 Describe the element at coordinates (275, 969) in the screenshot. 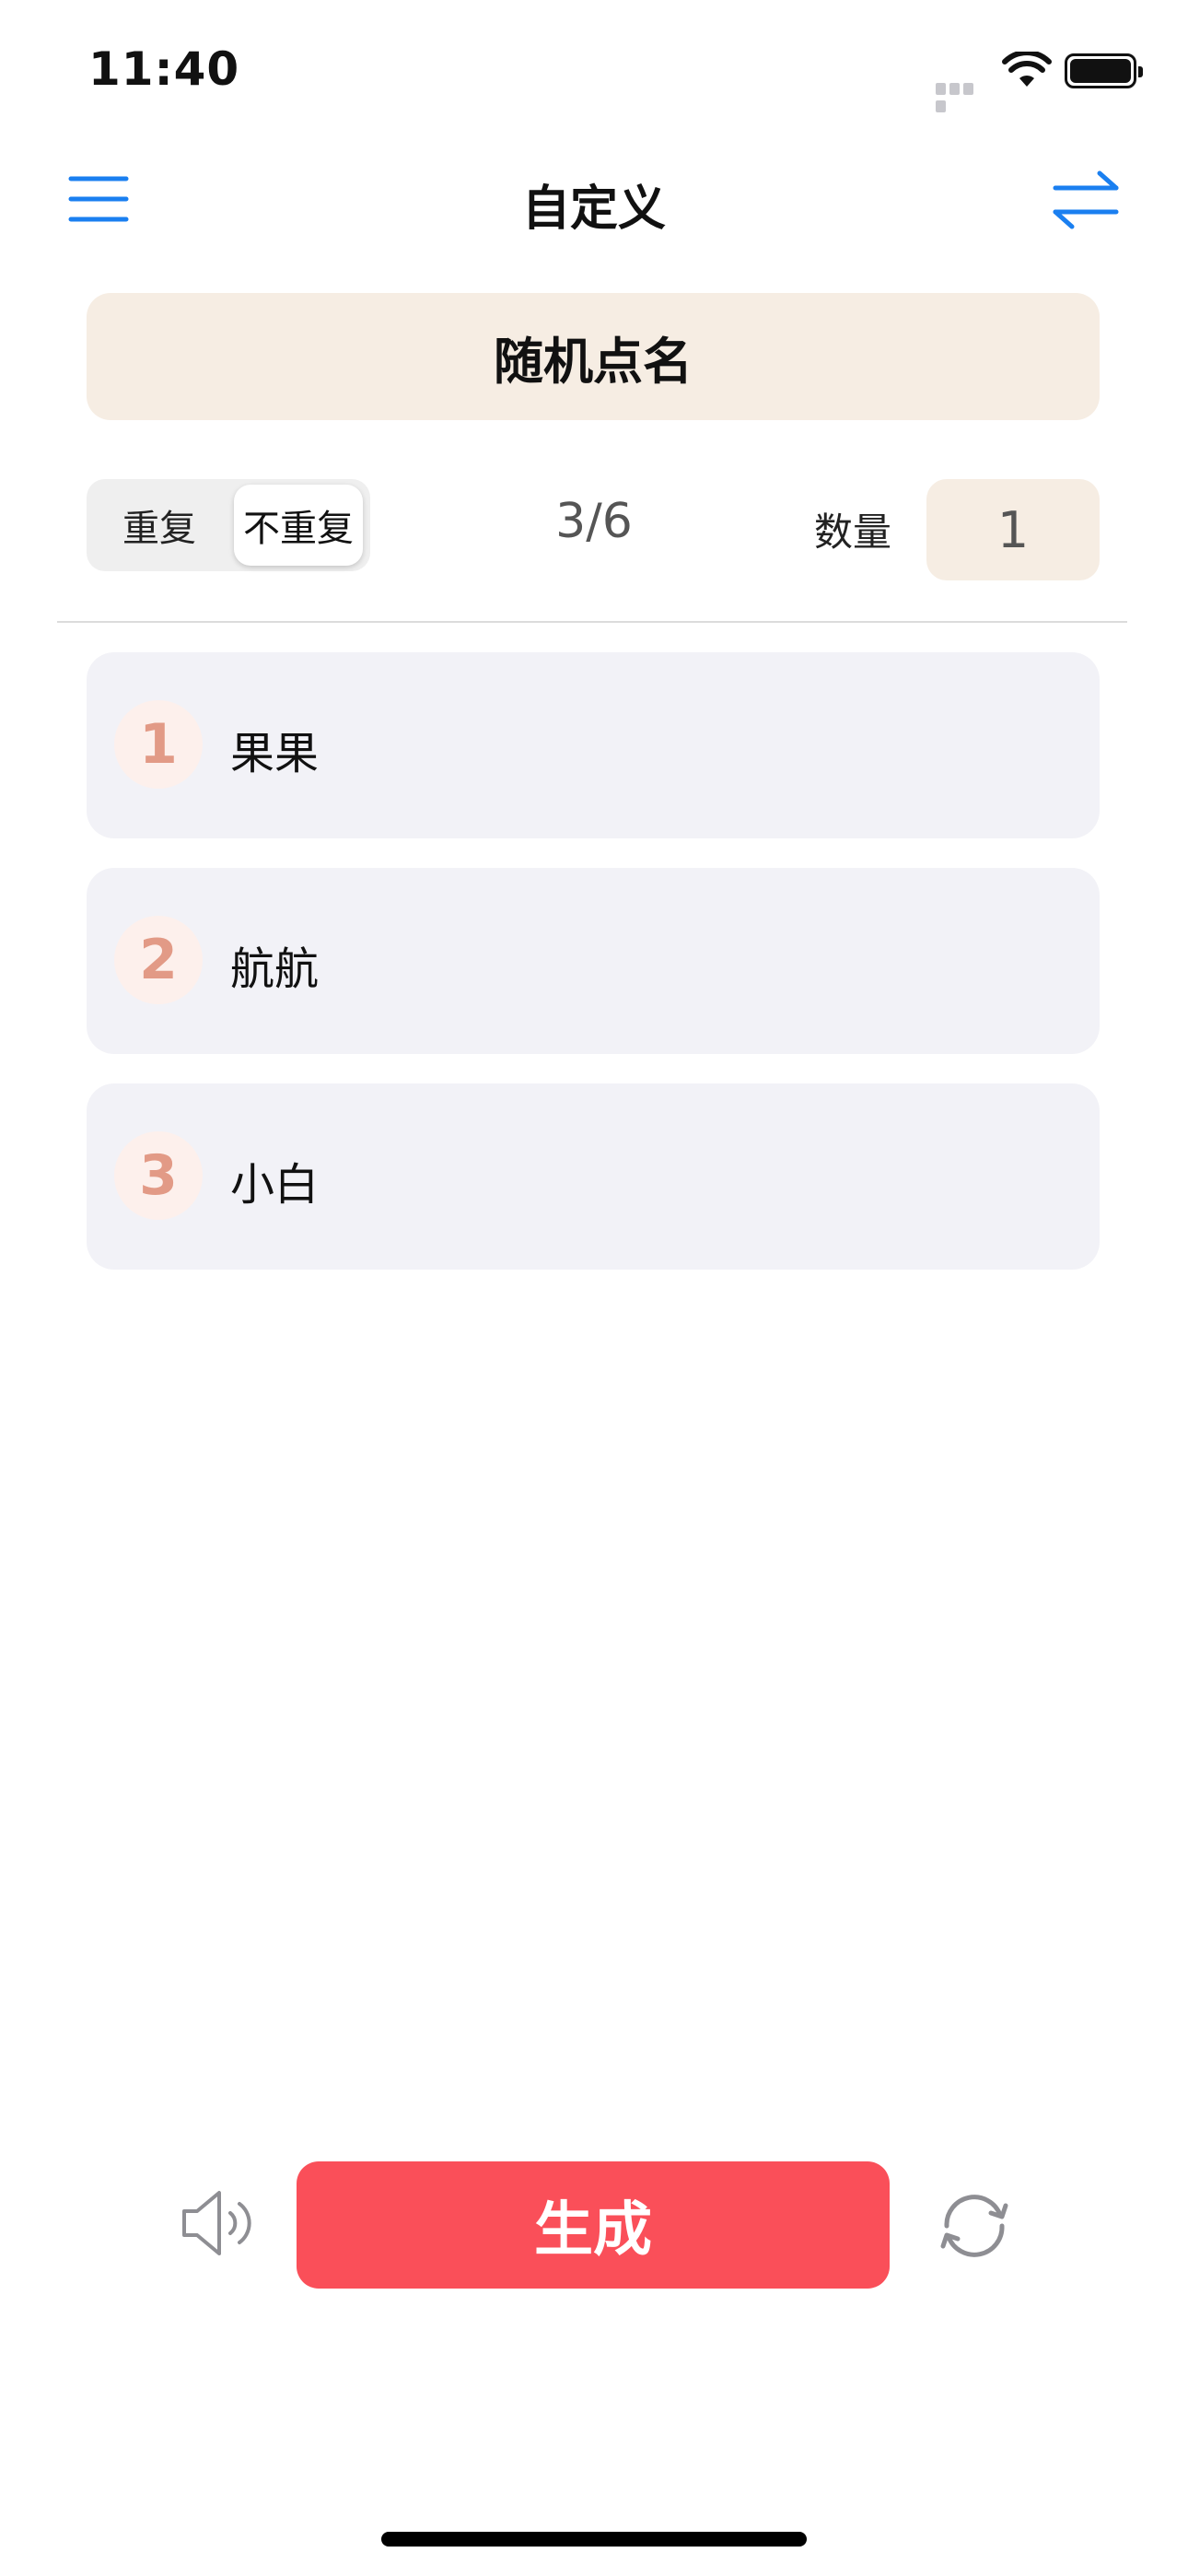

I see `picked-name: 航航` at that location.